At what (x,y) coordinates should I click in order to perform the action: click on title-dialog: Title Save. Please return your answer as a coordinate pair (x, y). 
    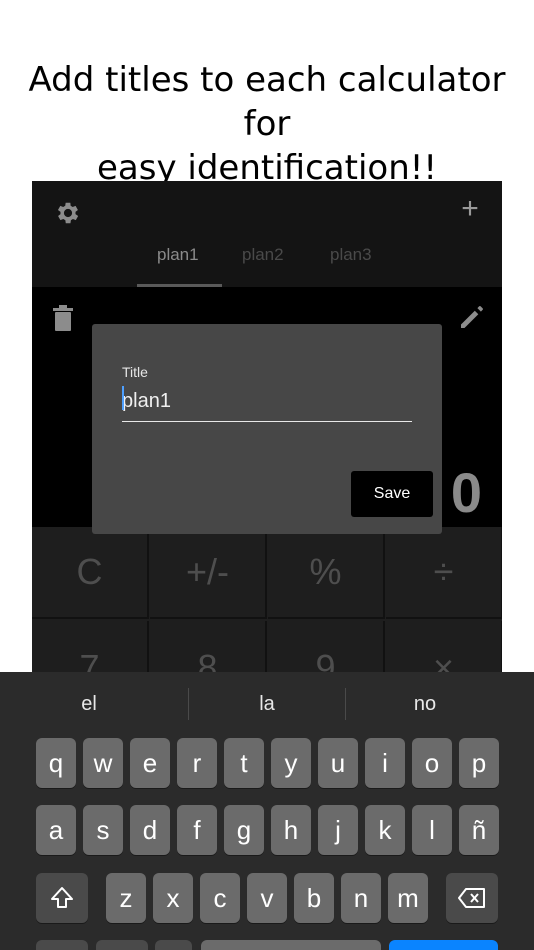
    Looking at the image, I should click on (267, 429).